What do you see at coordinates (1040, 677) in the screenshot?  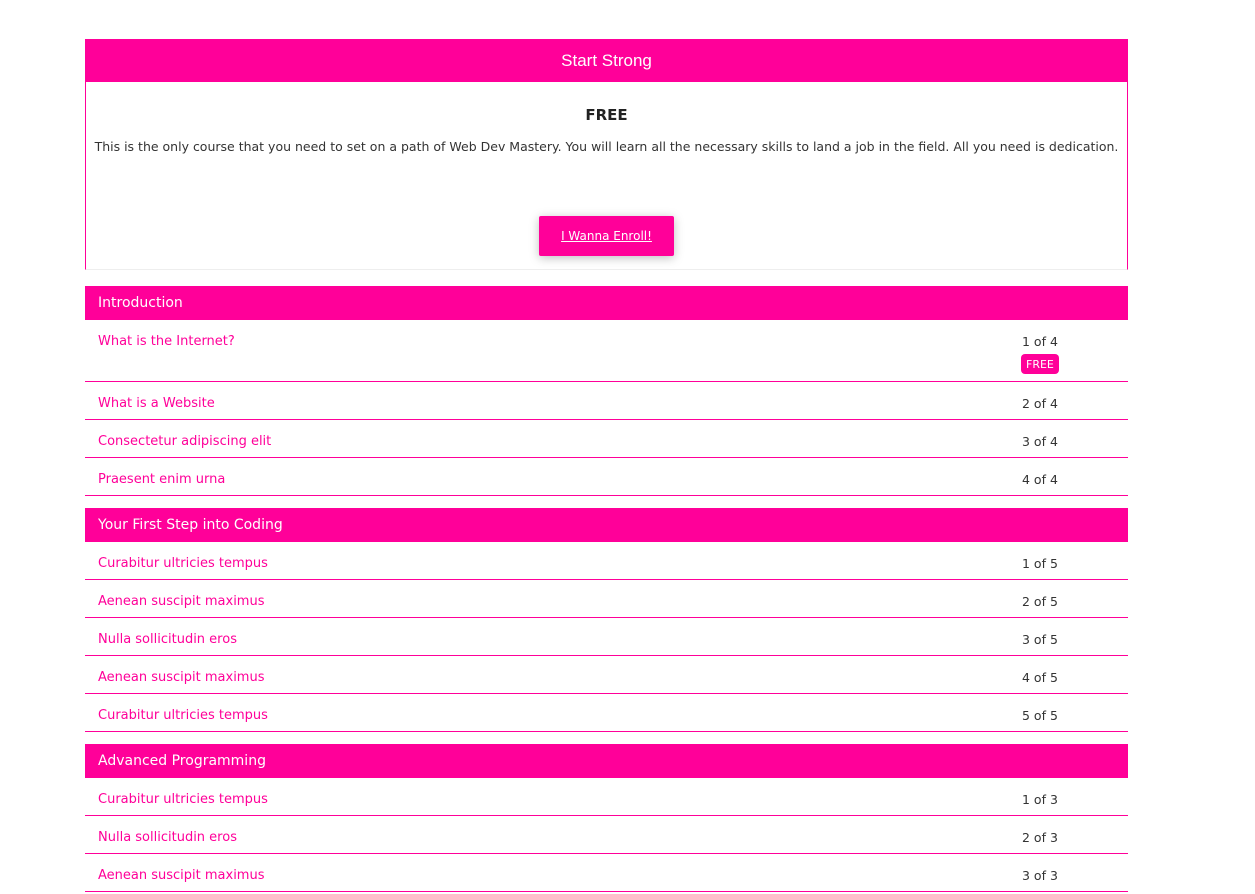 I see `lesson-count: 4 of 5` at bounding box center [1040, 677].